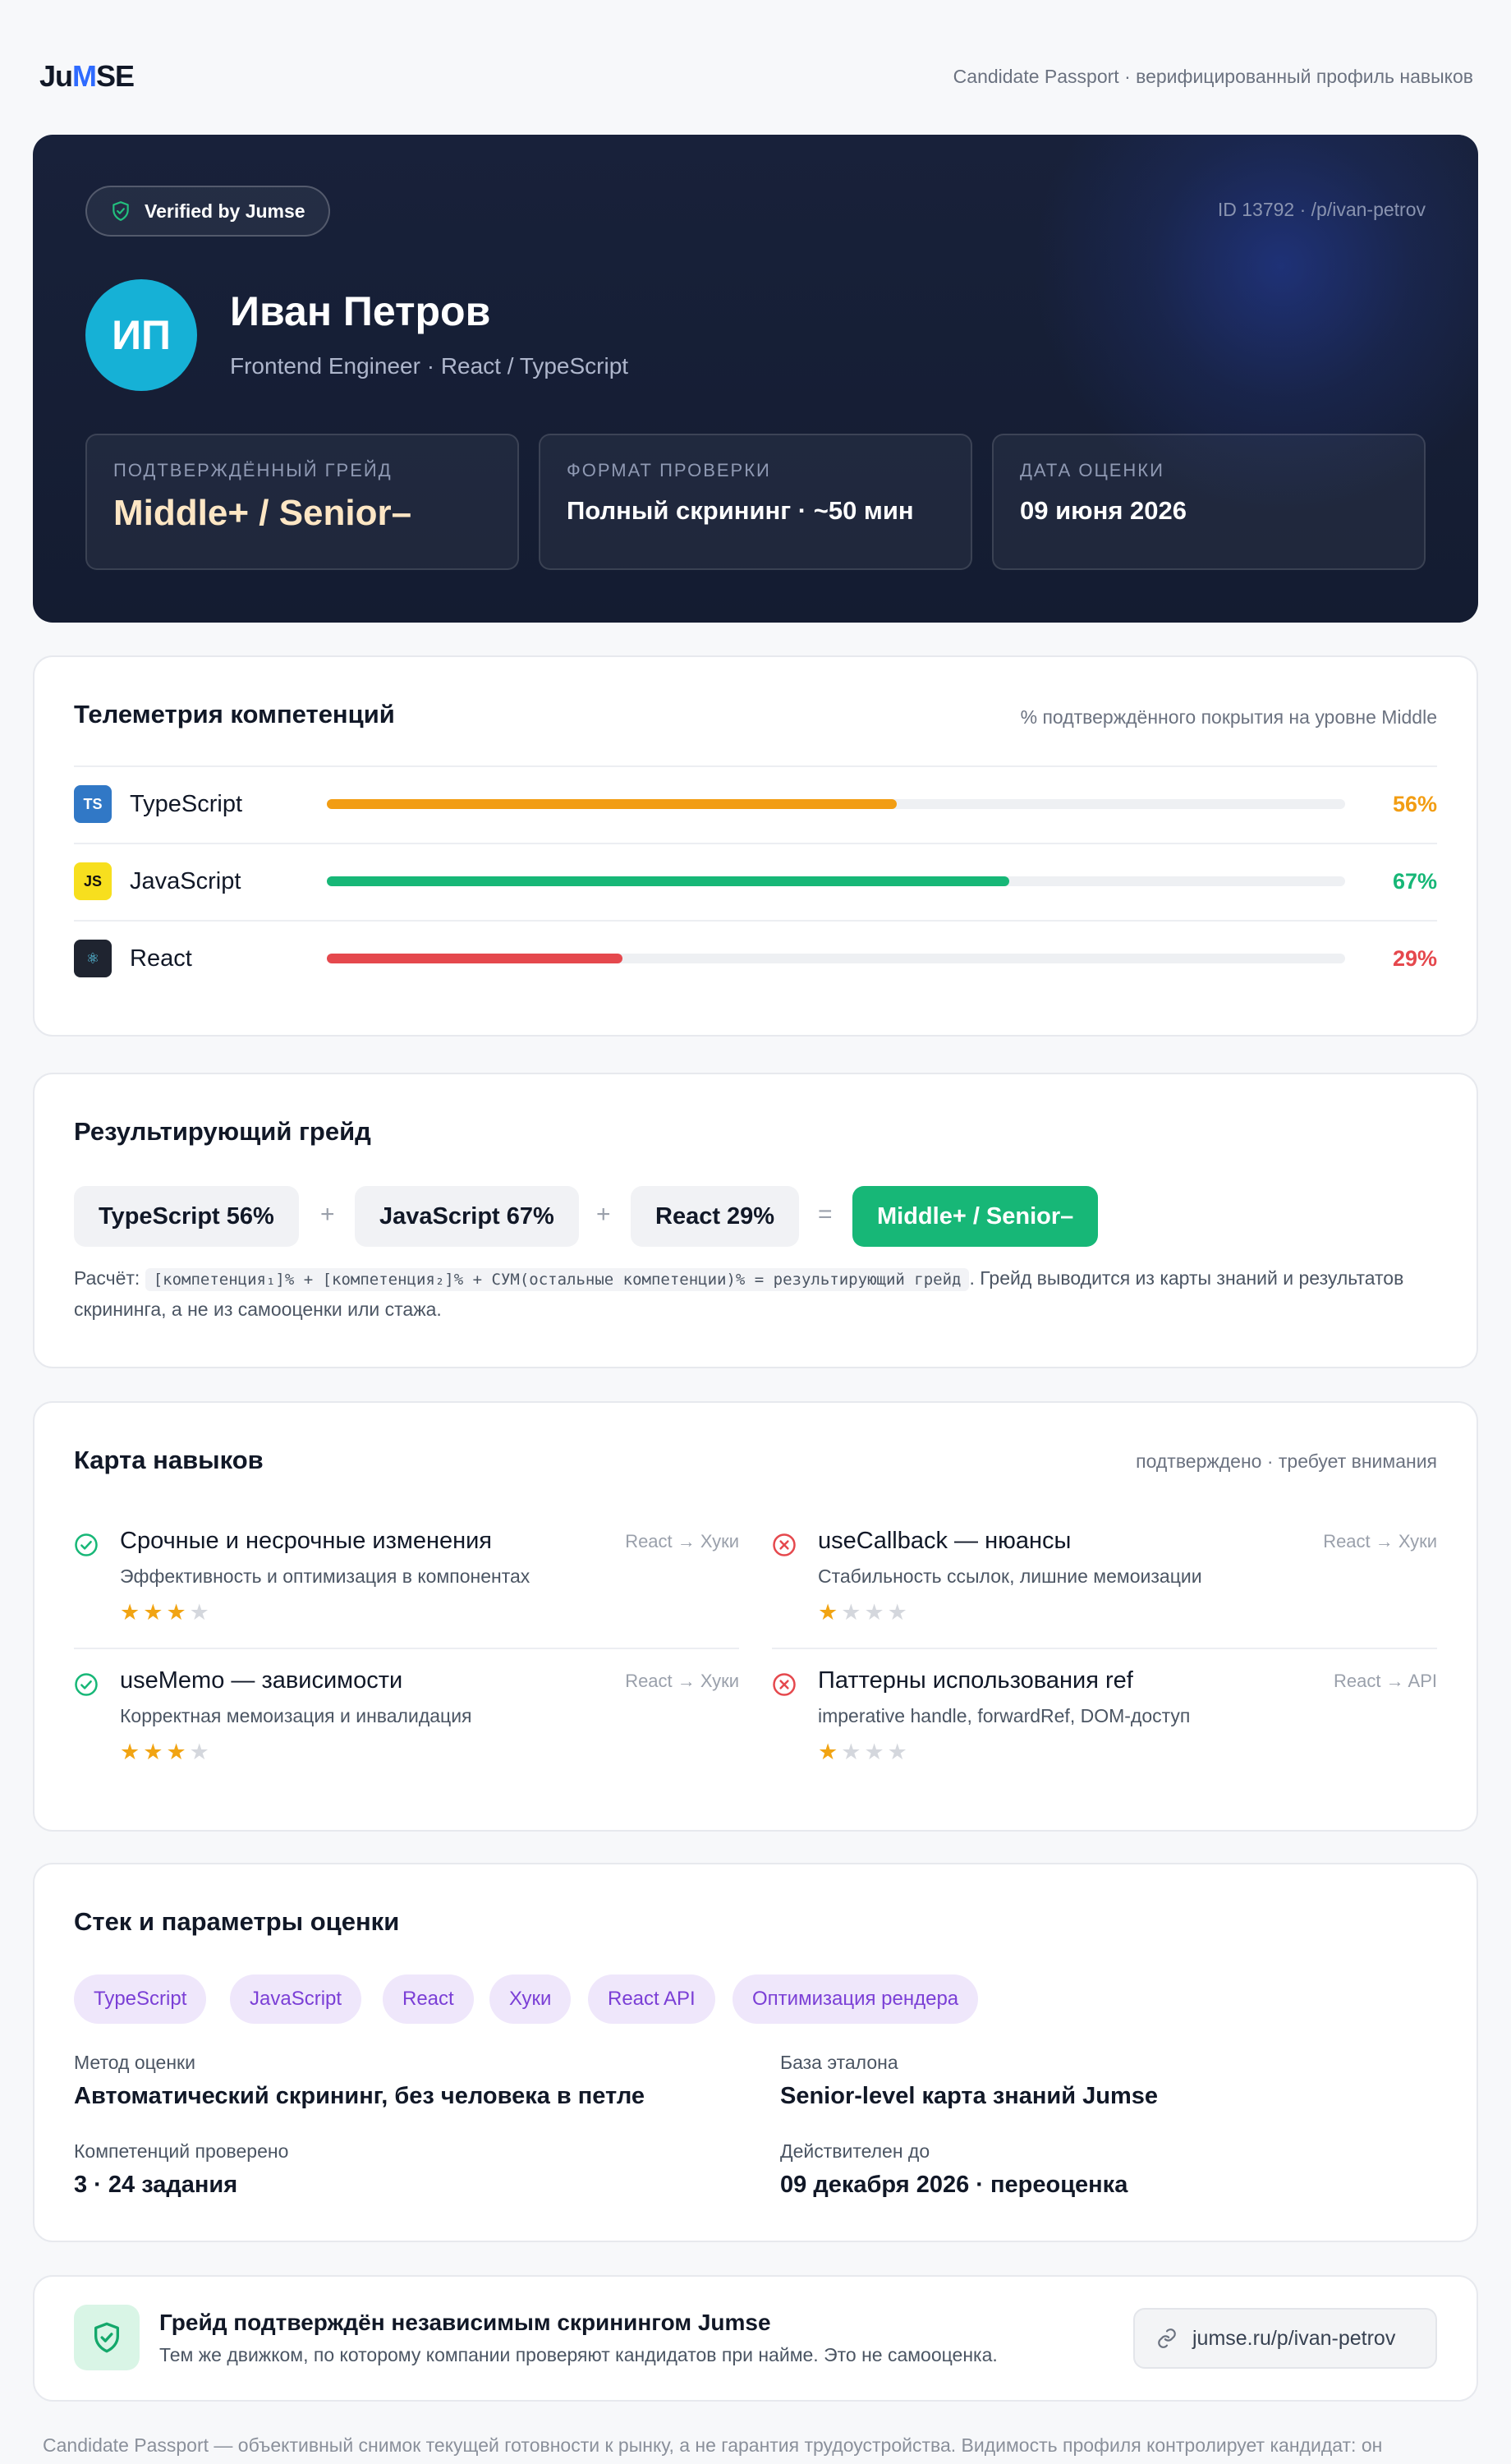 The height and width of the screenshot is (2464, 1511). Describe the element at coordinates (93, 881) in the screenshot. I see `javascript-icon: JS` at that location.